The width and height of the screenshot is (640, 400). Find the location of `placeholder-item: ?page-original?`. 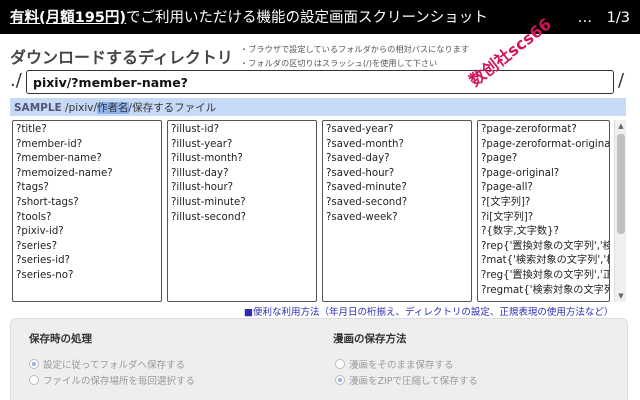

placeholder-item: ?page-original? is located at coordinates (543, 174).